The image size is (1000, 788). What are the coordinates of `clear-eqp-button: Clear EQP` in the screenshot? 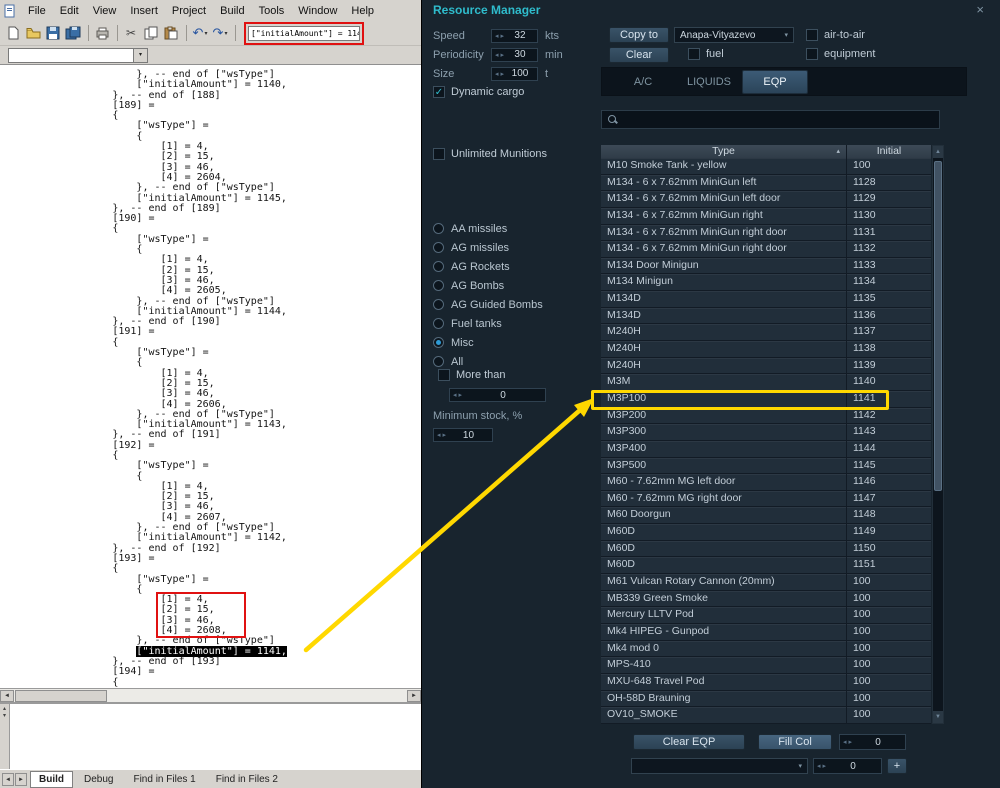 It's located at (689, 742).